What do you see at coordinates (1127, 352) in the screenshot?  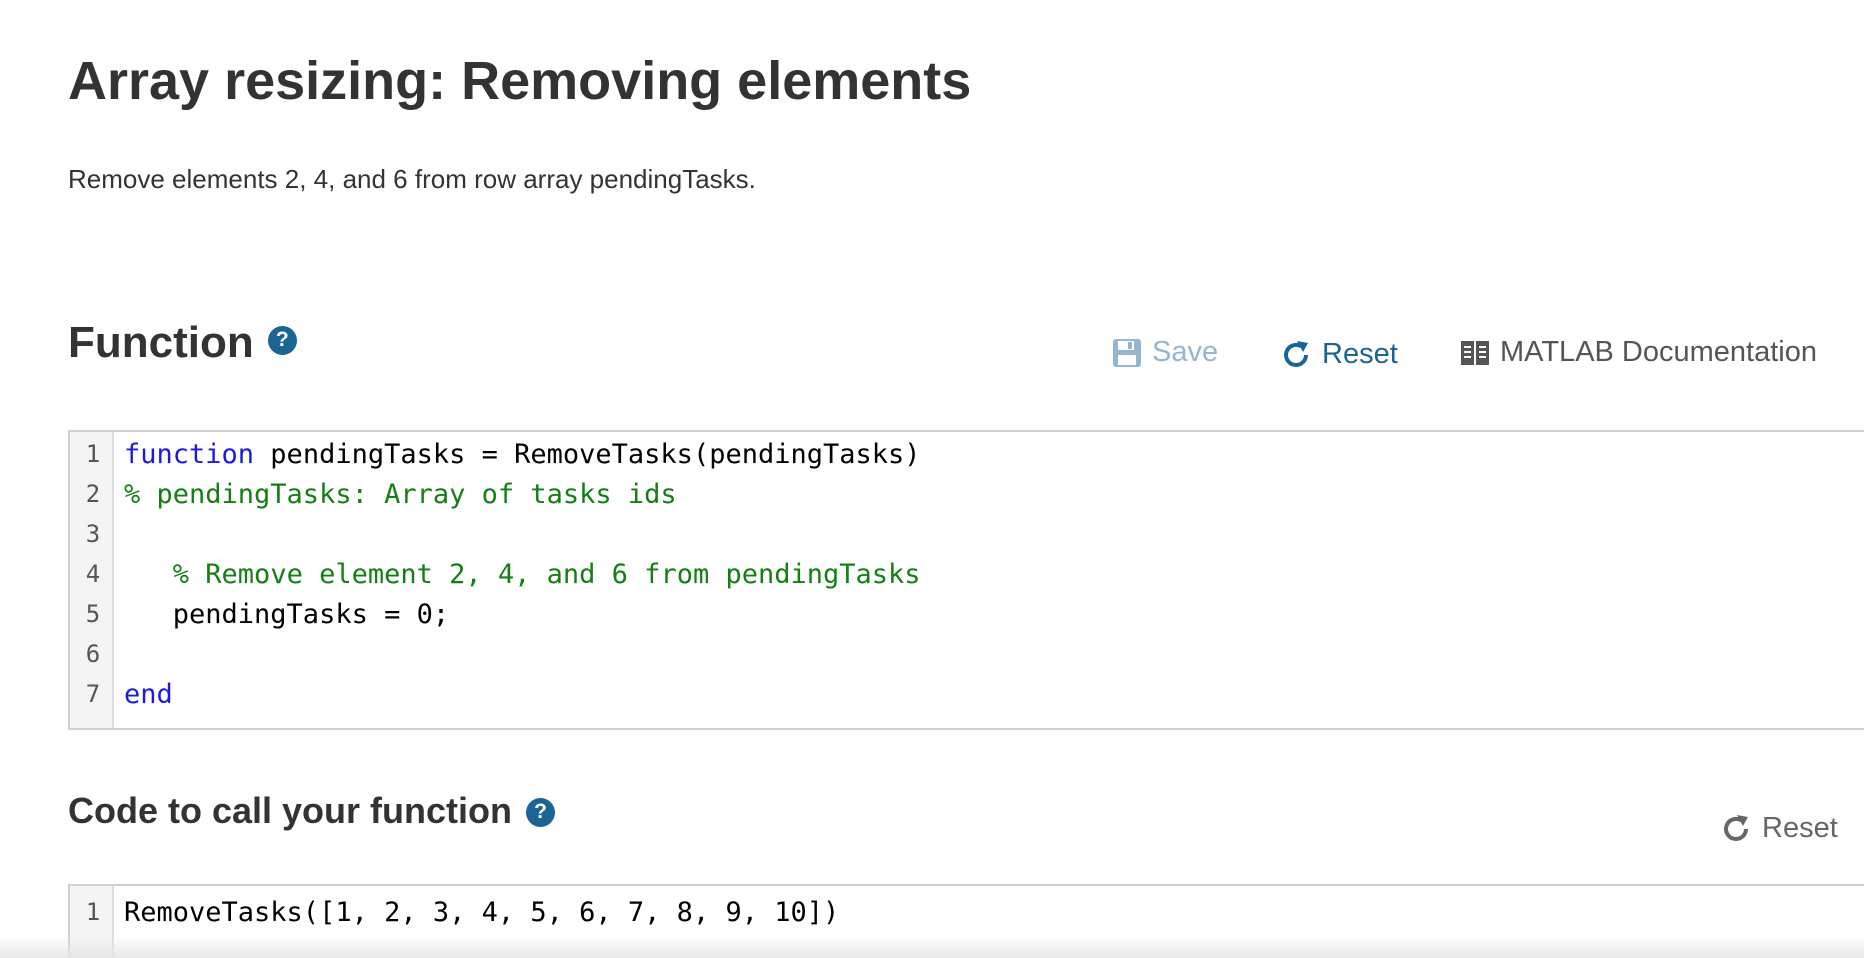 I see `save-icon` at bounding box center [1127, 352].